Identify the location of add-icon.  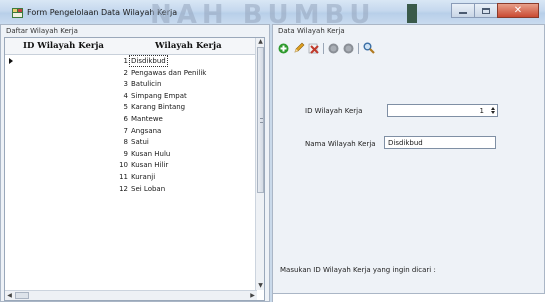
(283, 48).